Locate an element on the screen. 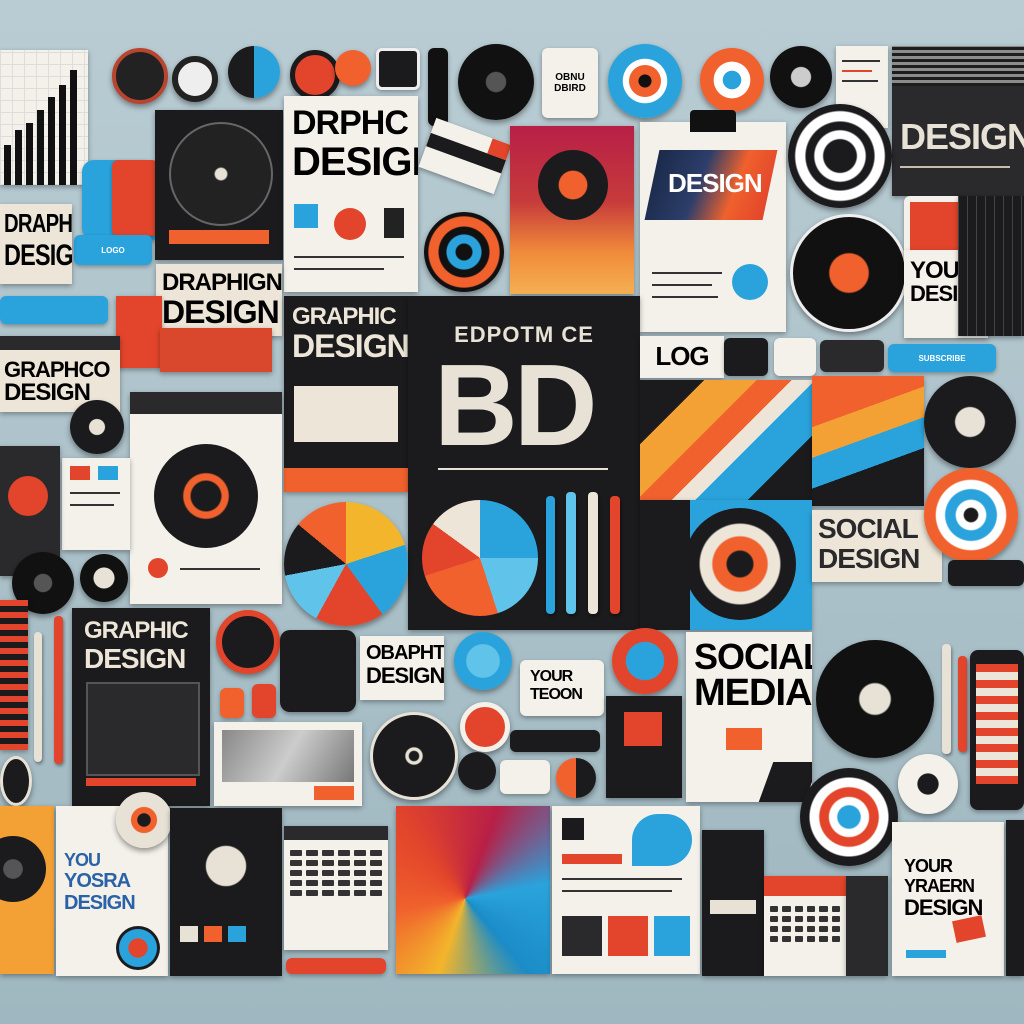 The height and width of the screenshot is (1024, 1024). binder-clip-icon is located at coordinates (713, 121).